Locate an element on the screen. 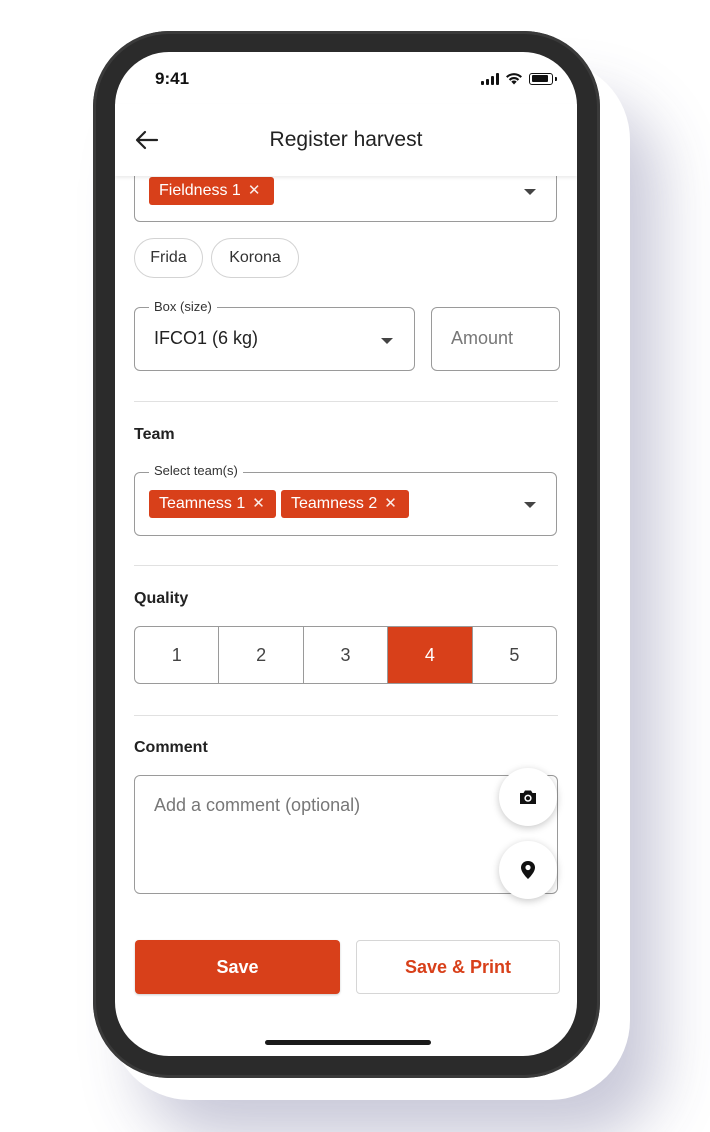  amount-input: Amount is located at coordinates (495, 339).